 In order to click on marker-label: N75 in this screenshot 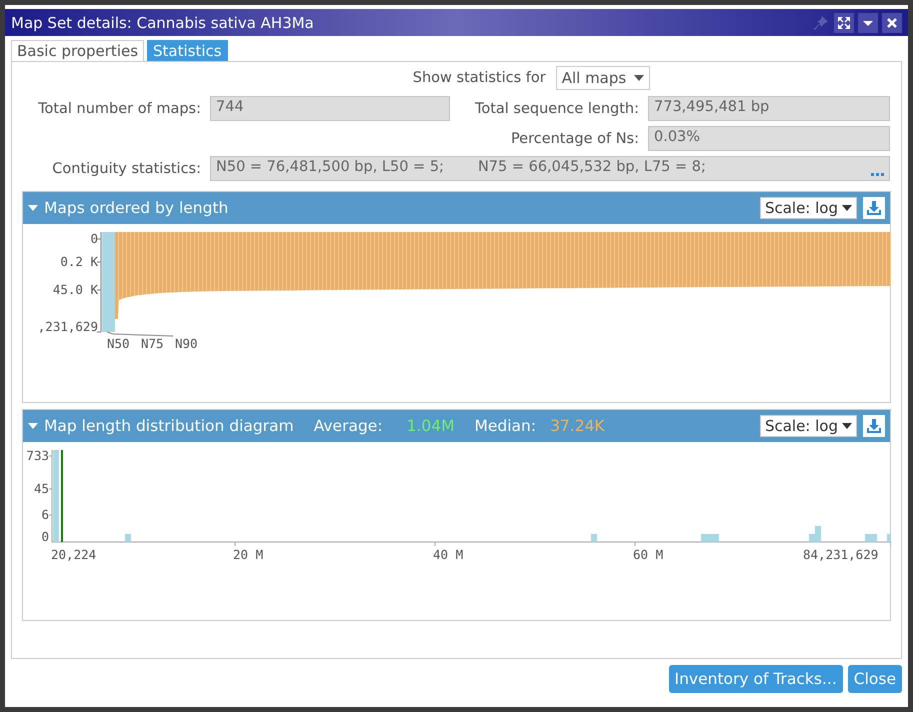, I will do `click(152, 343)`.